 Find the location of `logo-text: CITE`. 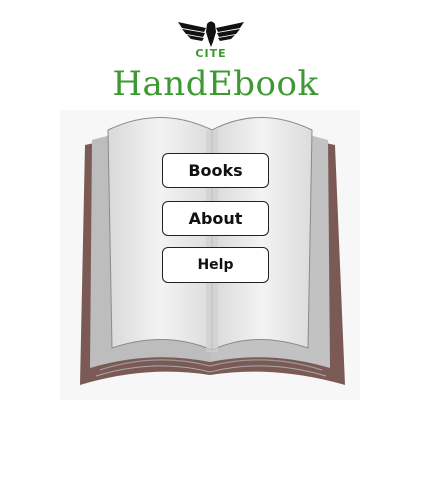

logo-text: CITE is located at coordinates (211, 53).